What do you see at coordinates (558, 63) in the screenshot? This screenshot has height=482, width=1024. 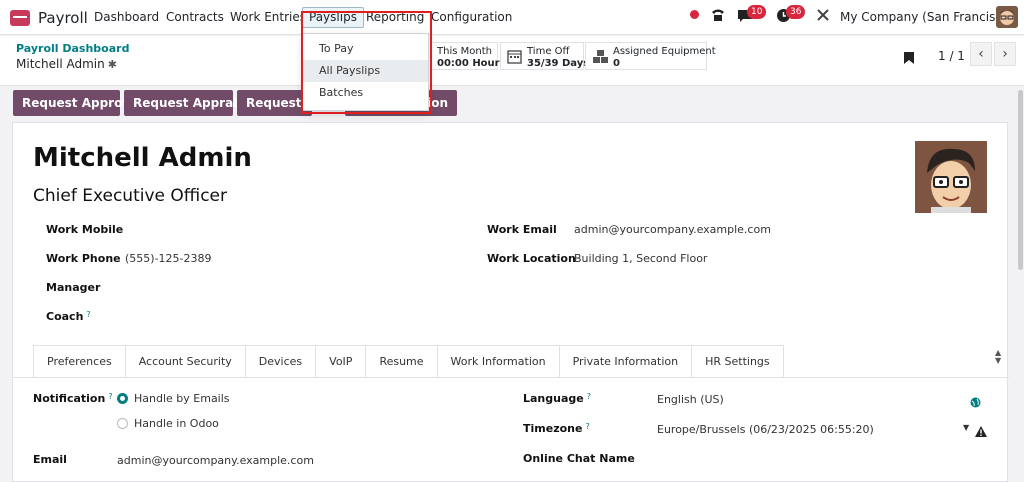 I see `stat-time-off-value: 35/39 Days` at bounding box center [558, 63].